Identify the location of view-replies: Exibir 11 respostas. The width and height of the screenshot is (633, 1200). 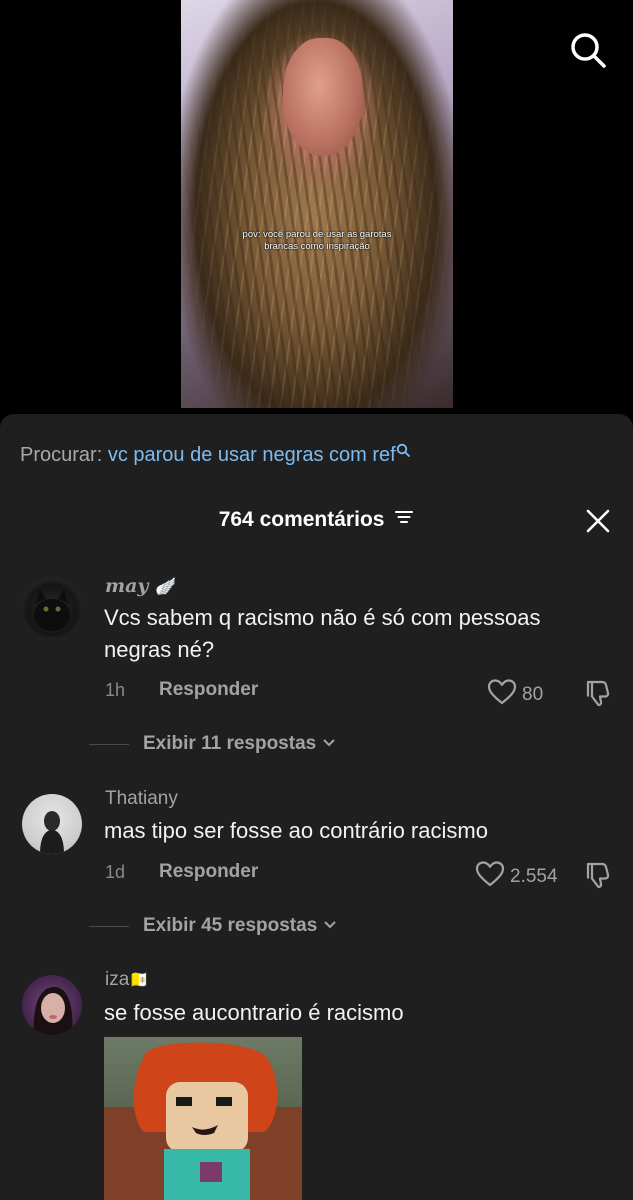
(212, 744).